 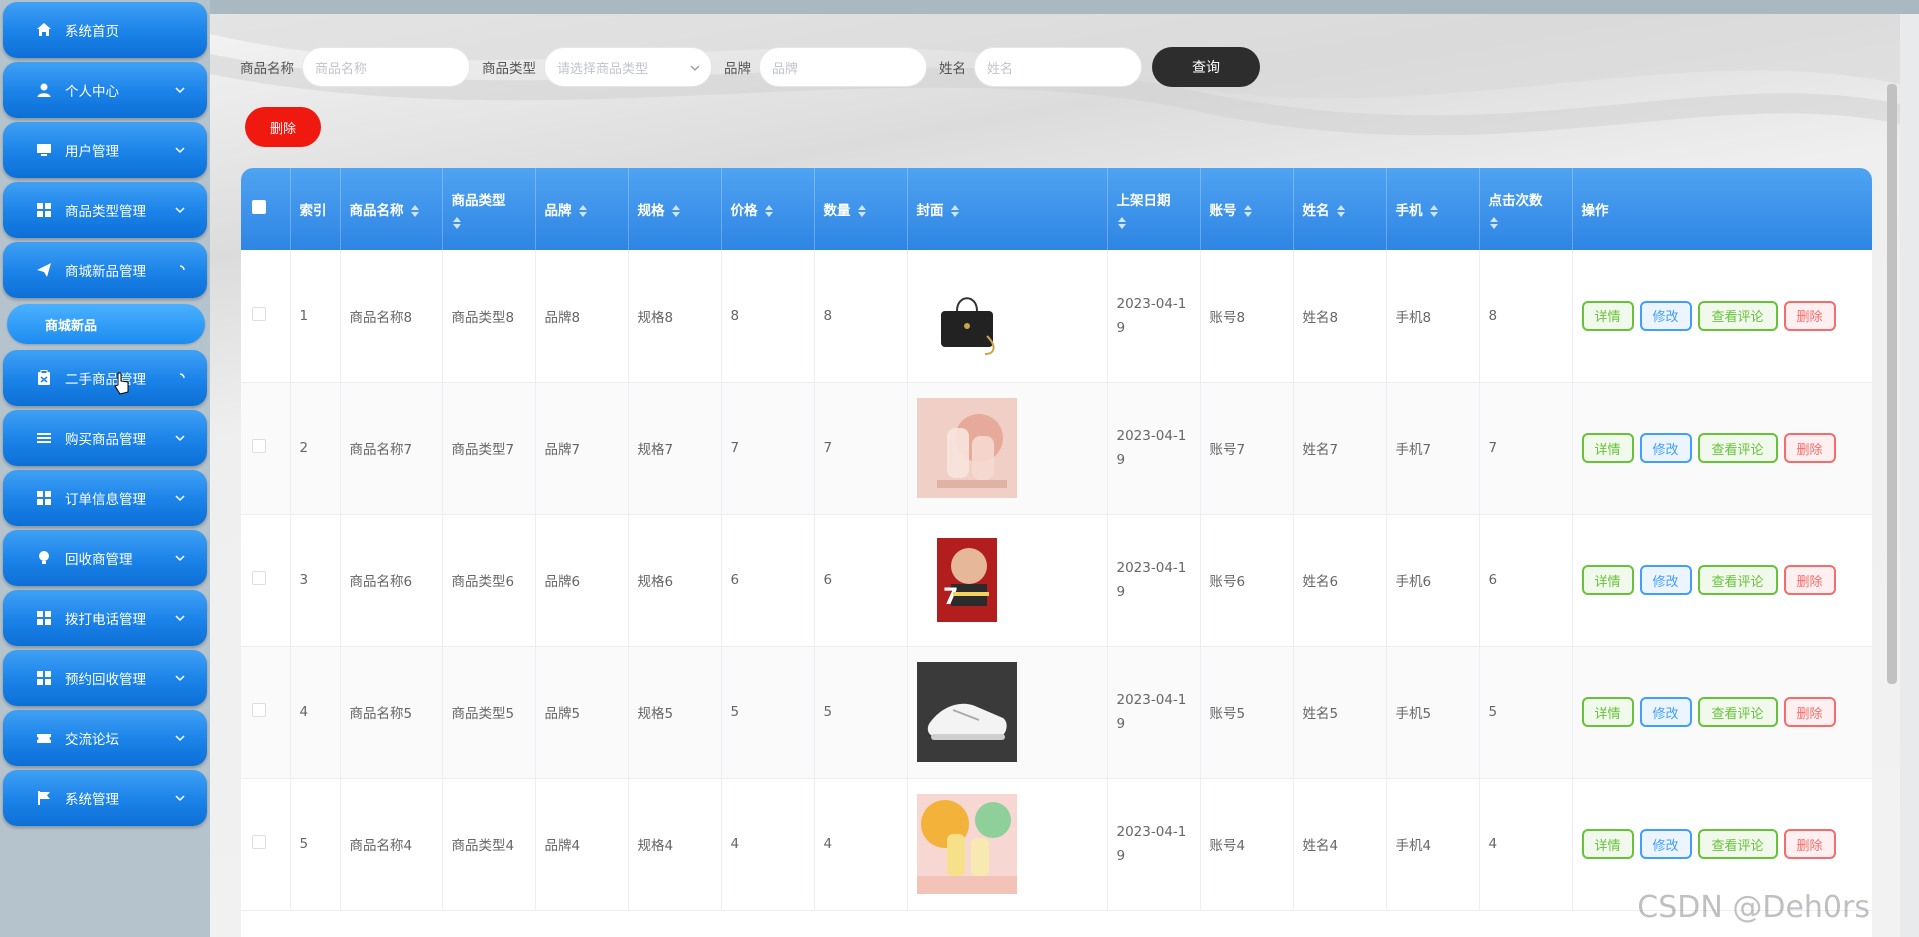 I want to click on sidebar-item-system: 系统管理, so click(x=105, y=798).